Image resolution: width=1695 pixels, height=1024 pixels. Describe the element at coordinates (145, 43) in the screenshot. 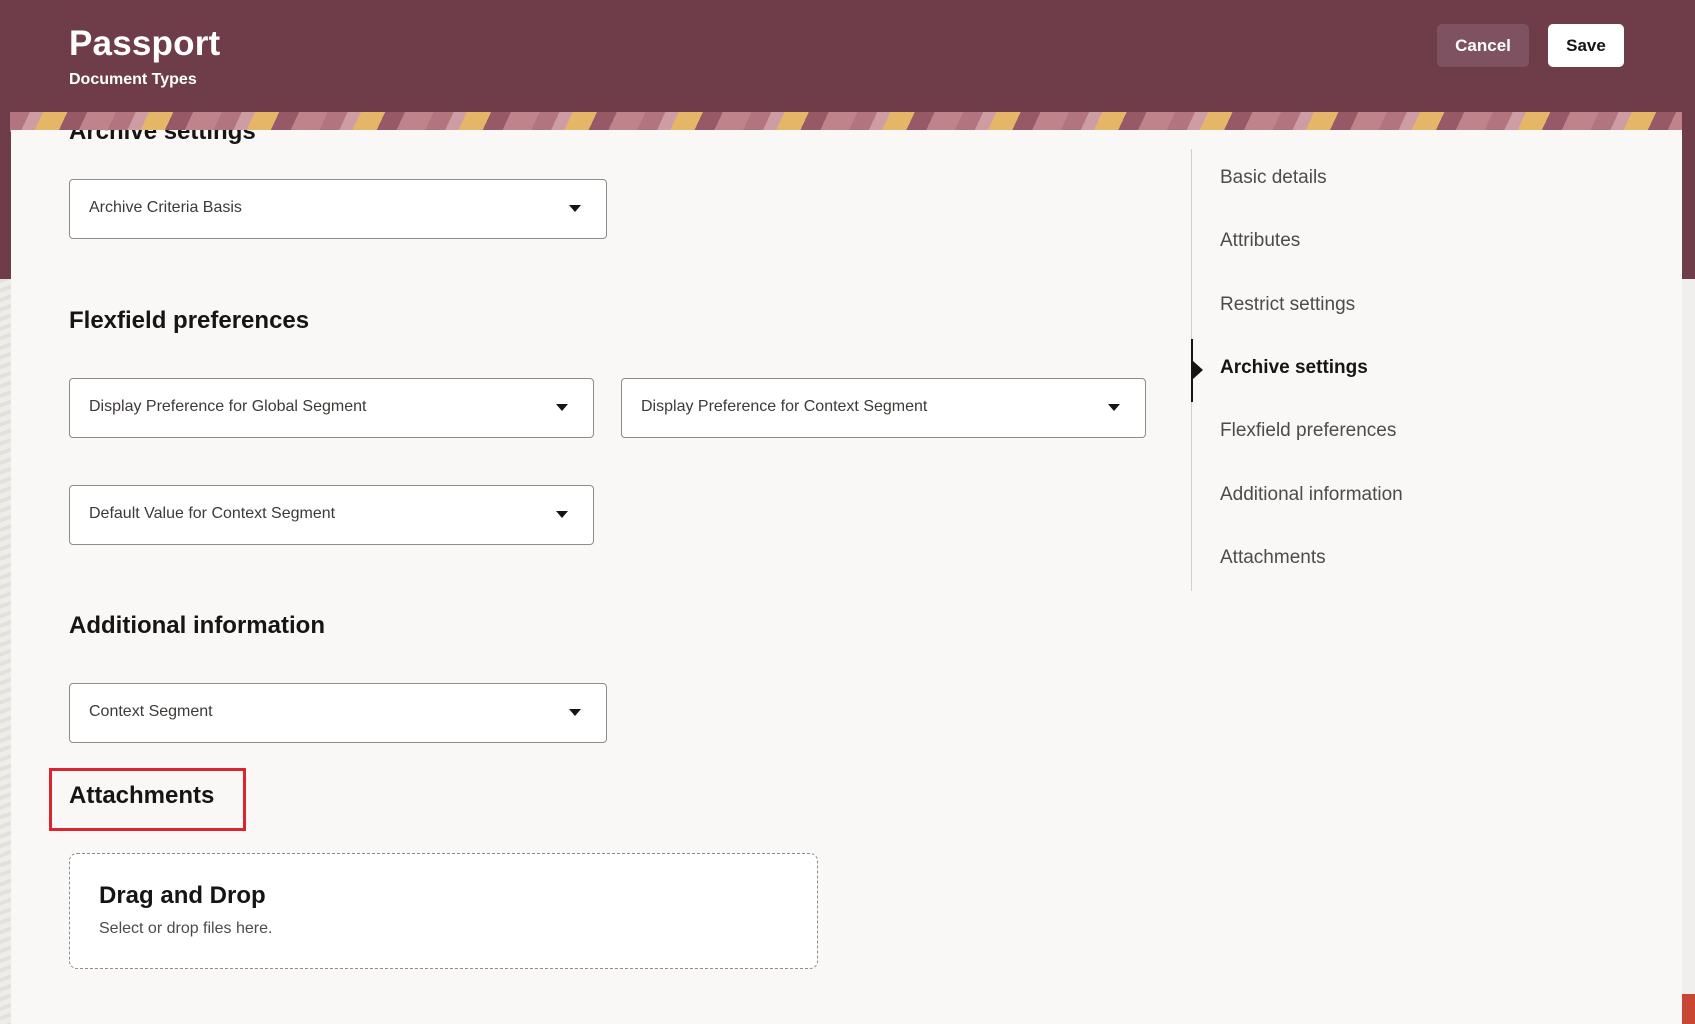

I see `page-title: Passport` at that location.